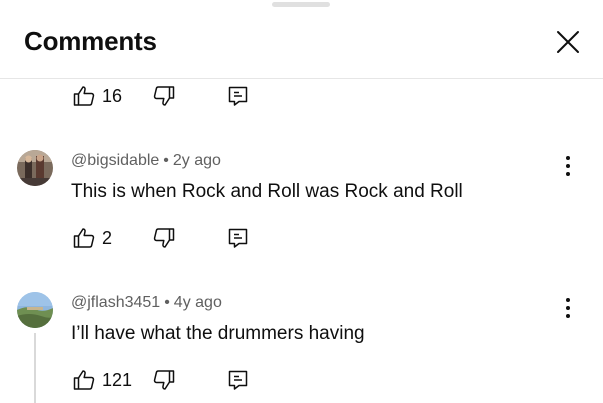 This screenshot has height=403, width=603. I want to click on comment-meta: @jflash3451 • 4y ago, so click(146, 303).